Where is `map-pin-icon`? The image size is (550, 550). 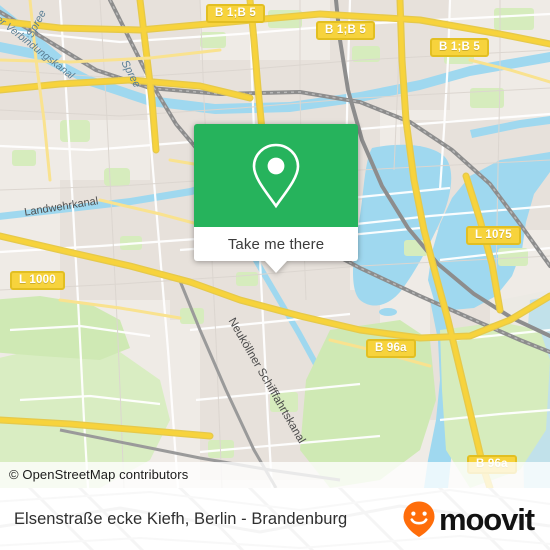 map-pin-icon is located at coordinates (276, 175).